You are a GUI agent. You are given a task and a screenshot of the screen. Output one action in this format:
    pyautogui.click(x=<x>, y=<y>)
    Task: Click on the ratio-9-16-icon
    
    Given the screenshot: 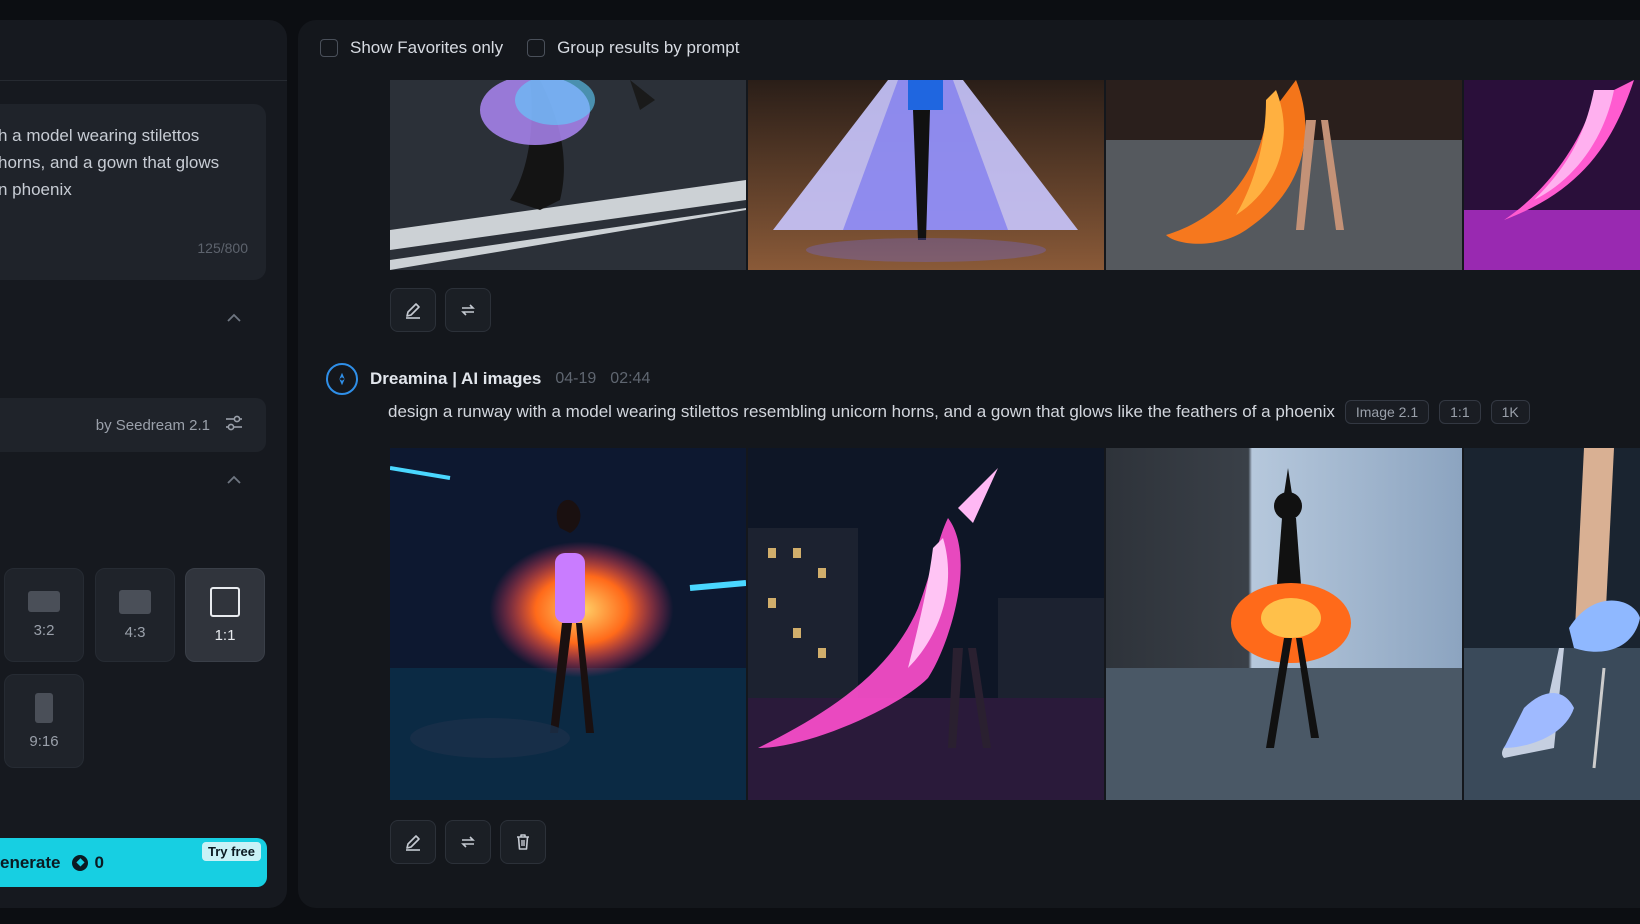 What is the action you would take?
    pyautogui.click(x=44, y=707)
    